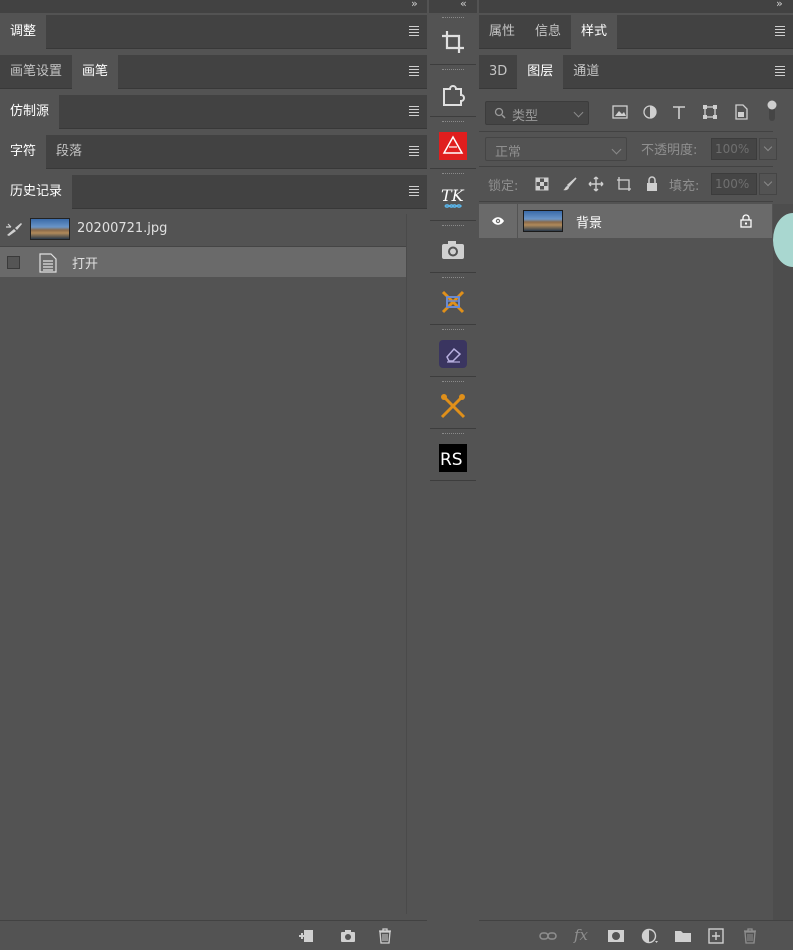 This screenshot has width=793, height=950. Describe the element at coordinates (36, 192) in the screenshot. I see `tab-history: 历史记录` at that location.